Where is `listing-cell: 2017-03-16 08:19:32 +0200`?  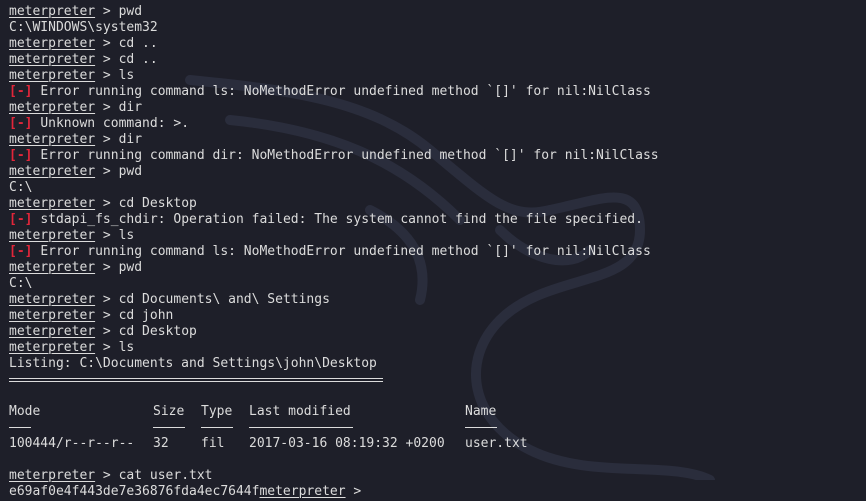 listing-cell: 2017-03-16 08:19:32 +0200 is located at coordinates (347, 443).